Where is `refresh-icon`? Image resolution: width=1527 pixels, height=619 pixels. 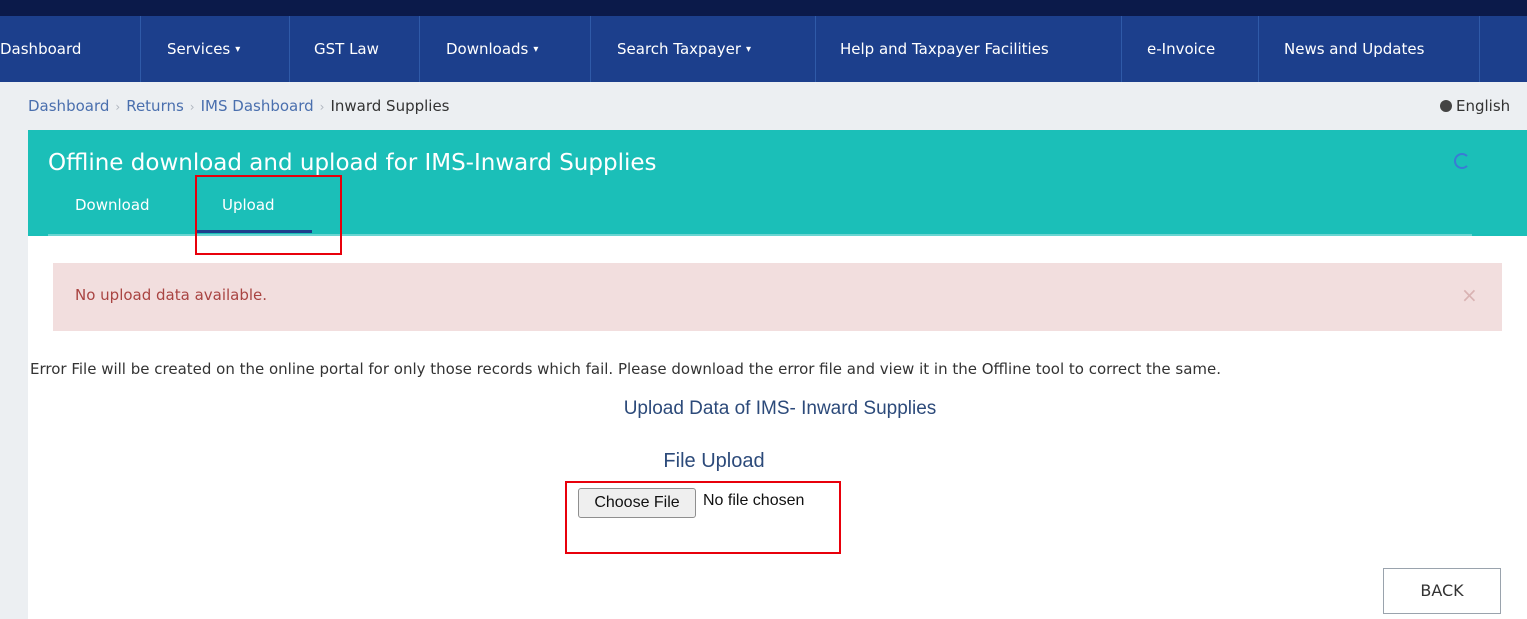 refresh-icon is located at coordinates (1462, 161).